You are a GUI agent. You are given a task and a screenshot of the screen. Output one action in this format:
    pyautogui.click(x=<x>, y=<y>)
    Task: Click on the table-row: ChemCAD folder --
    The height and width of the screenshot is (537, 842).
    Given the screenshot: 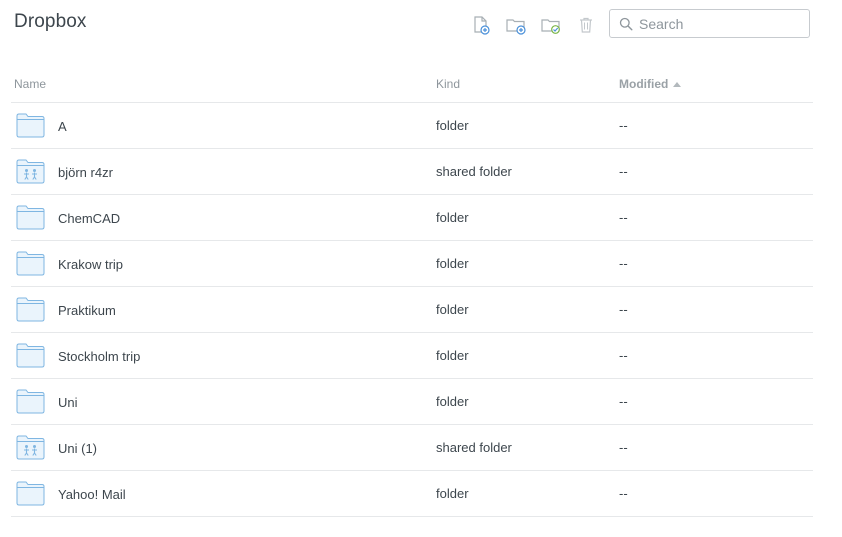 What is the action you would take?
    pyautogui.click(x=412, y=218)
    